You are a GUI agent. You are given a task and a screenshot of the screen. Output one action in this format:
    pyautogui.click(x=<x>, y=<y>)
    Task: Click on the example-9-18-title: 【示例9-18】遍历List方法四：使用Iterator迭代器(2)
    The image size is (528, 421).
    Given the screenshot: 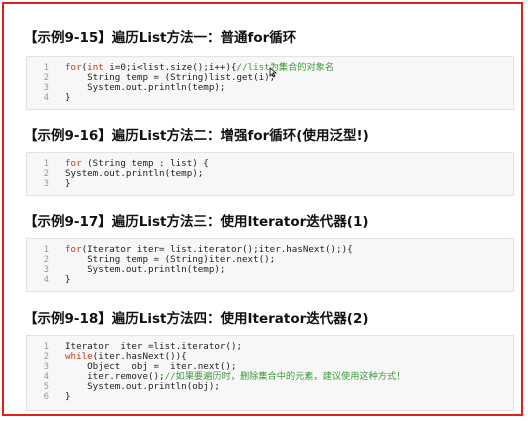 What is the action you would take?
    pyautogui.click(x=196, y=319)
    